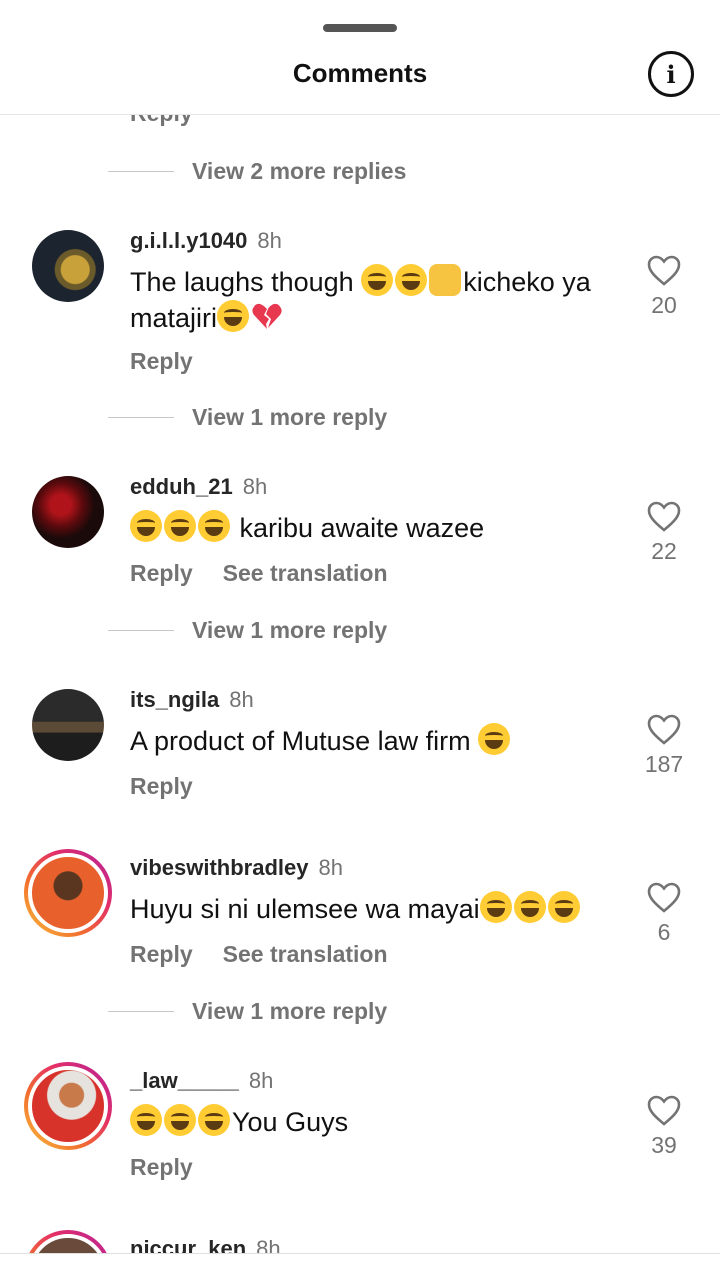 Image resolution: width=720 pixels, height=1262 pixels. Describe the element at coordinates (380, 300) in the screenshot. I see `comment-text: The laughs though kicheko ya matajiri` at that location.